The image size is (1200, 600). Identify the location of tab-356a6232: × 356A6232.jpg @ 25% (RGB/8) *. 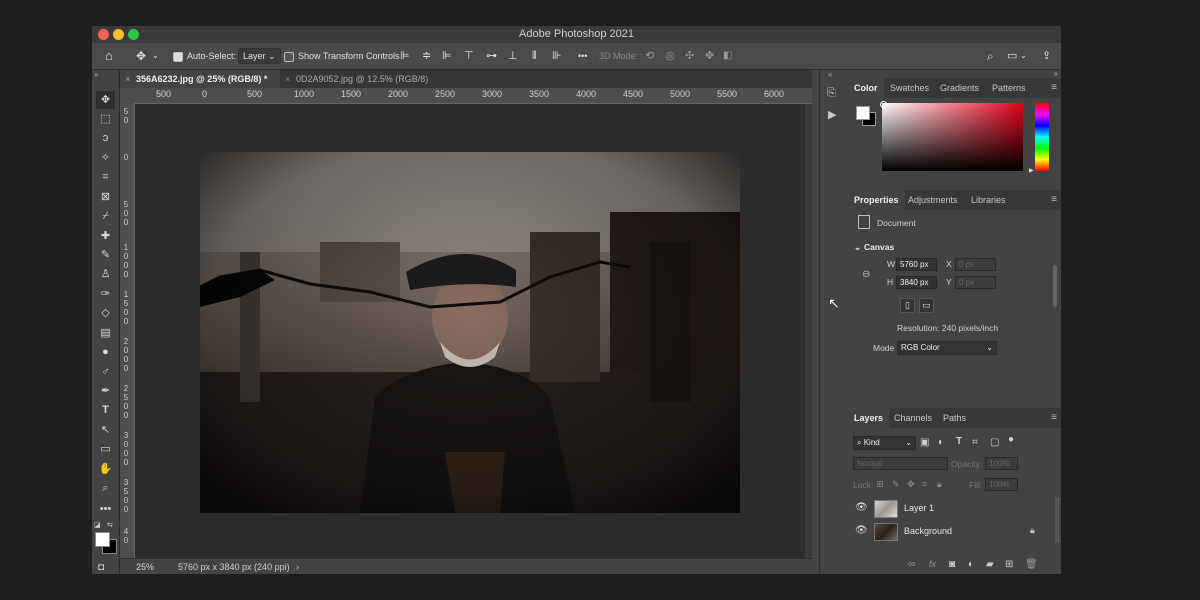
(200, 79).